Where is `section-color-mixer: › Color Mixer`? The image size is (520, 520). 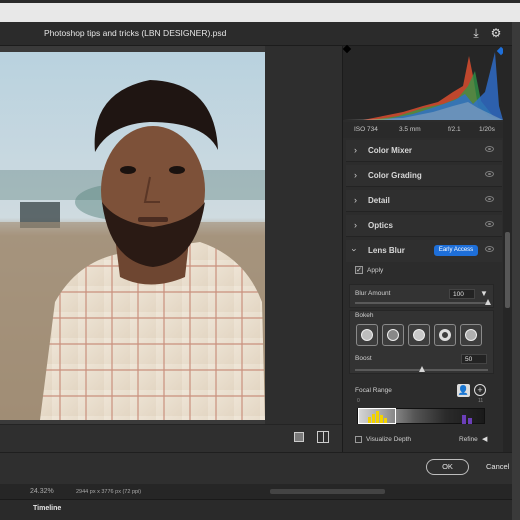
section-color-mixer: › Color Mixer is located at coordinates (424, 151).